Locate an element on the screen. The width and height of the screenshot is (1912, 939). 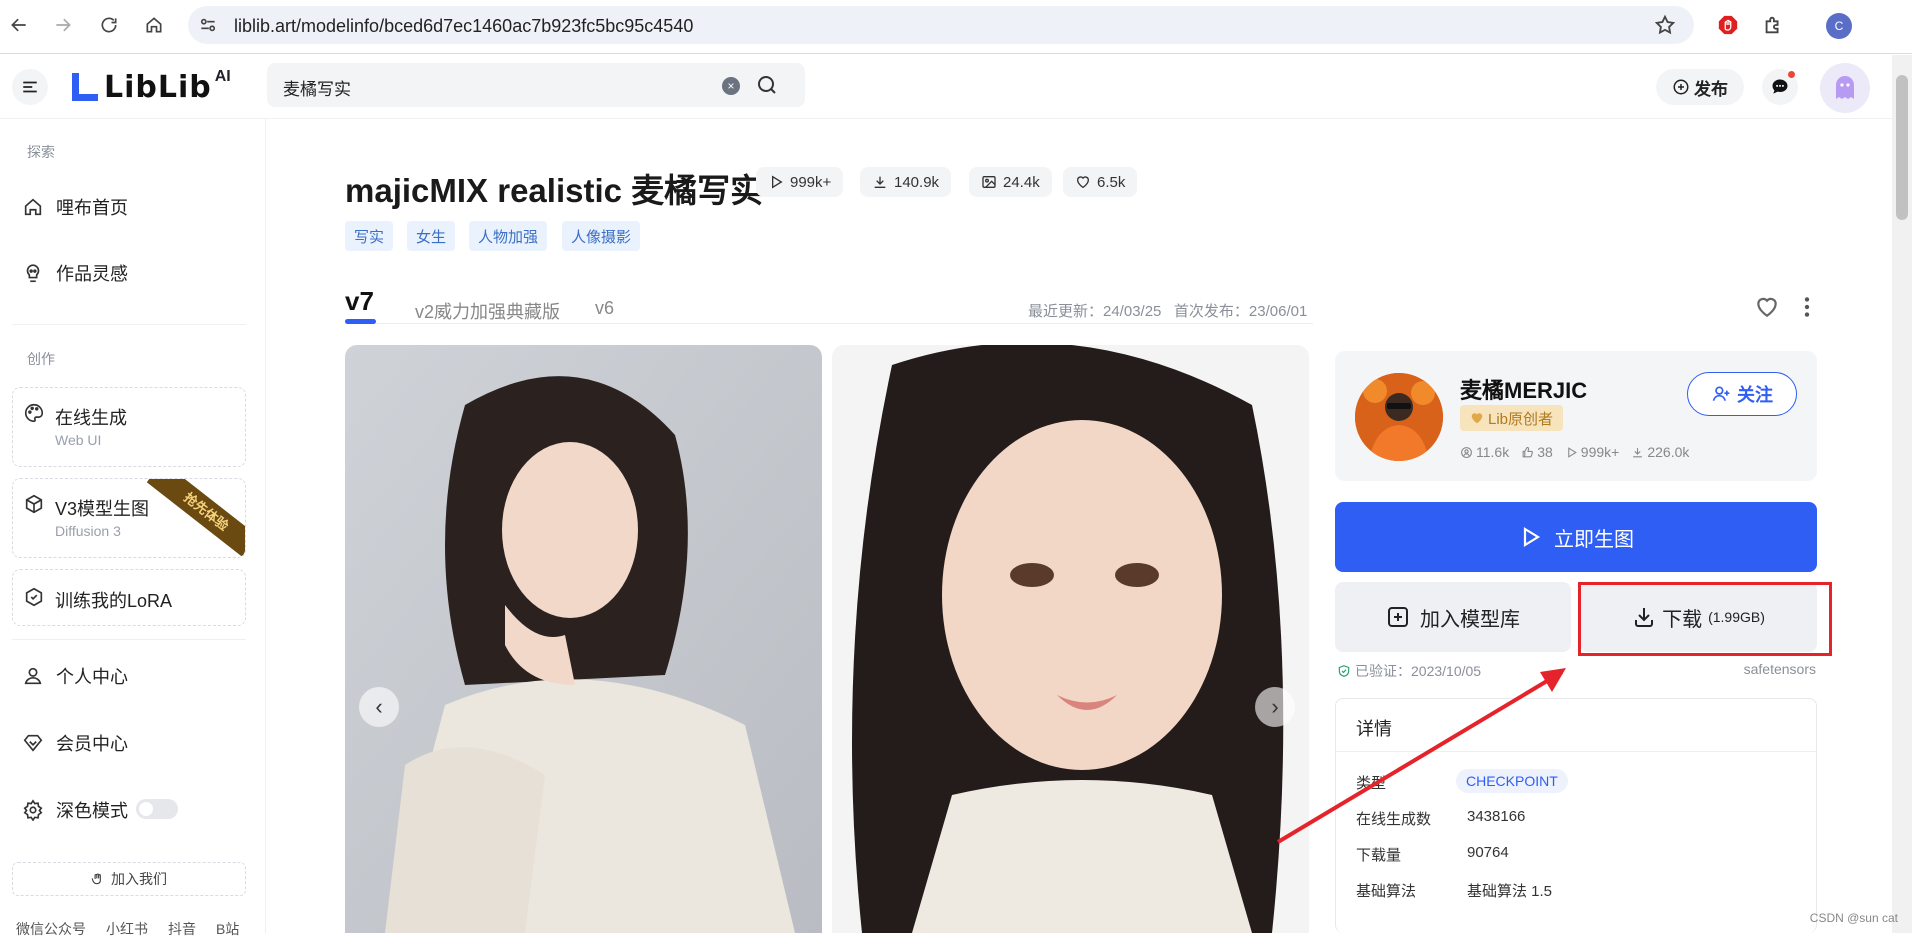
user-avatar is located at coordinates (1845, 88).